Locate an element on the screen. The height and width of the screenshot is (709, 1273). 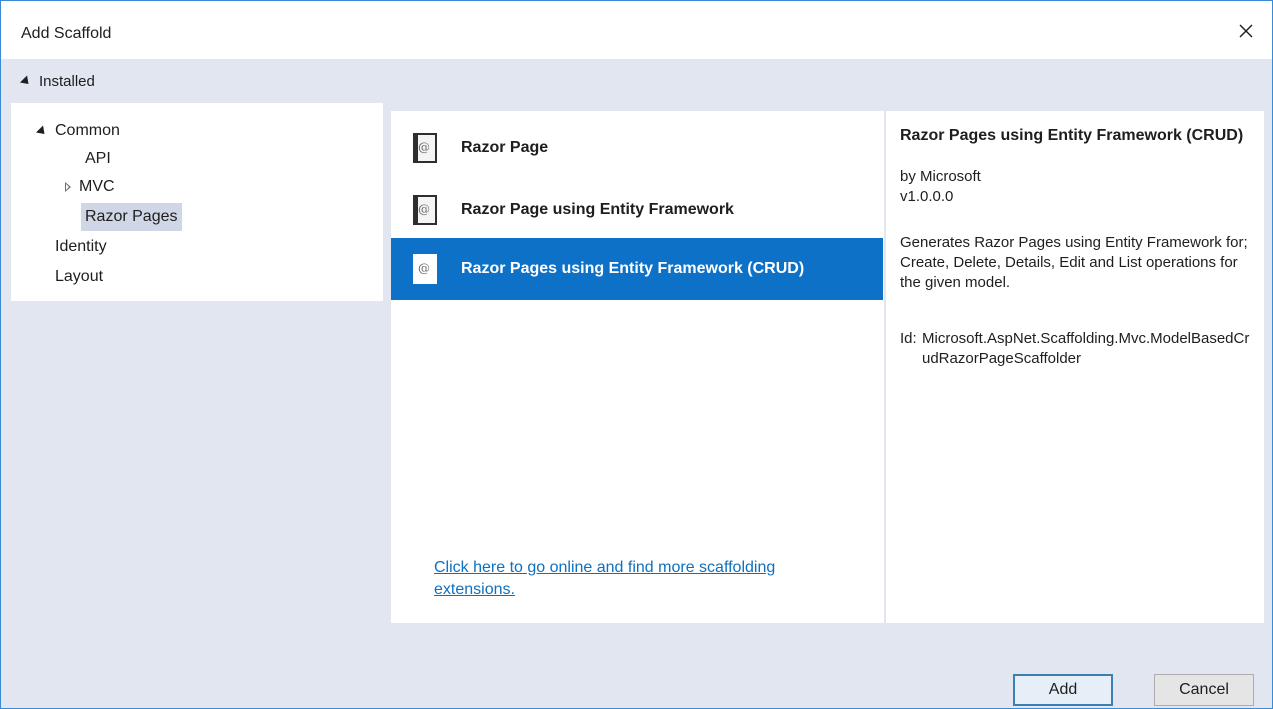
tree-item-mvc: MVC is located at coordinates (90, 187).